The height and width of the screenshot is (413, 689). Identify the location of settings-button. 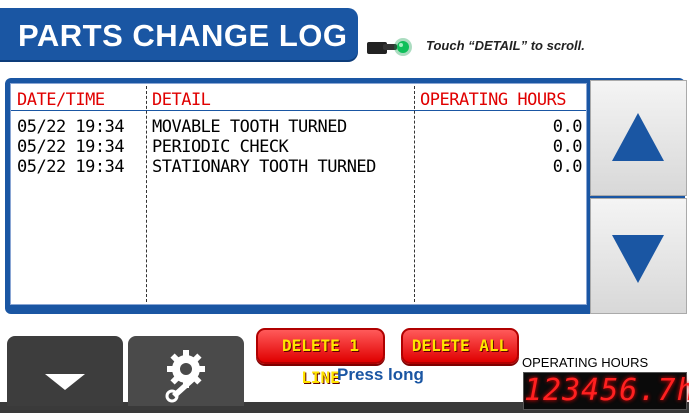
(186, 371).